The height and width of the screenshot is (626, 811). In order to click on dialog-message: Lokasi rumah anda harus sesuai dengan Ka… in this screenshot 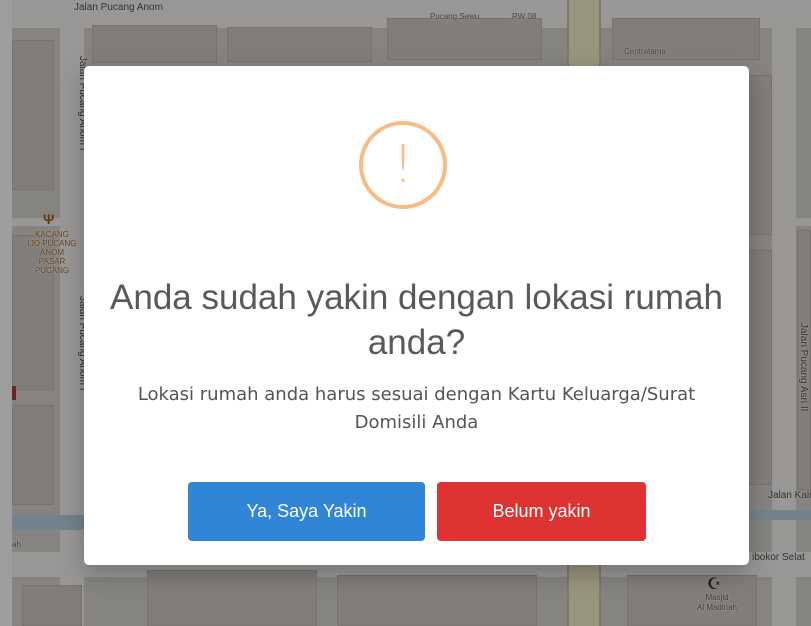, I will do `click(416, 408)`.